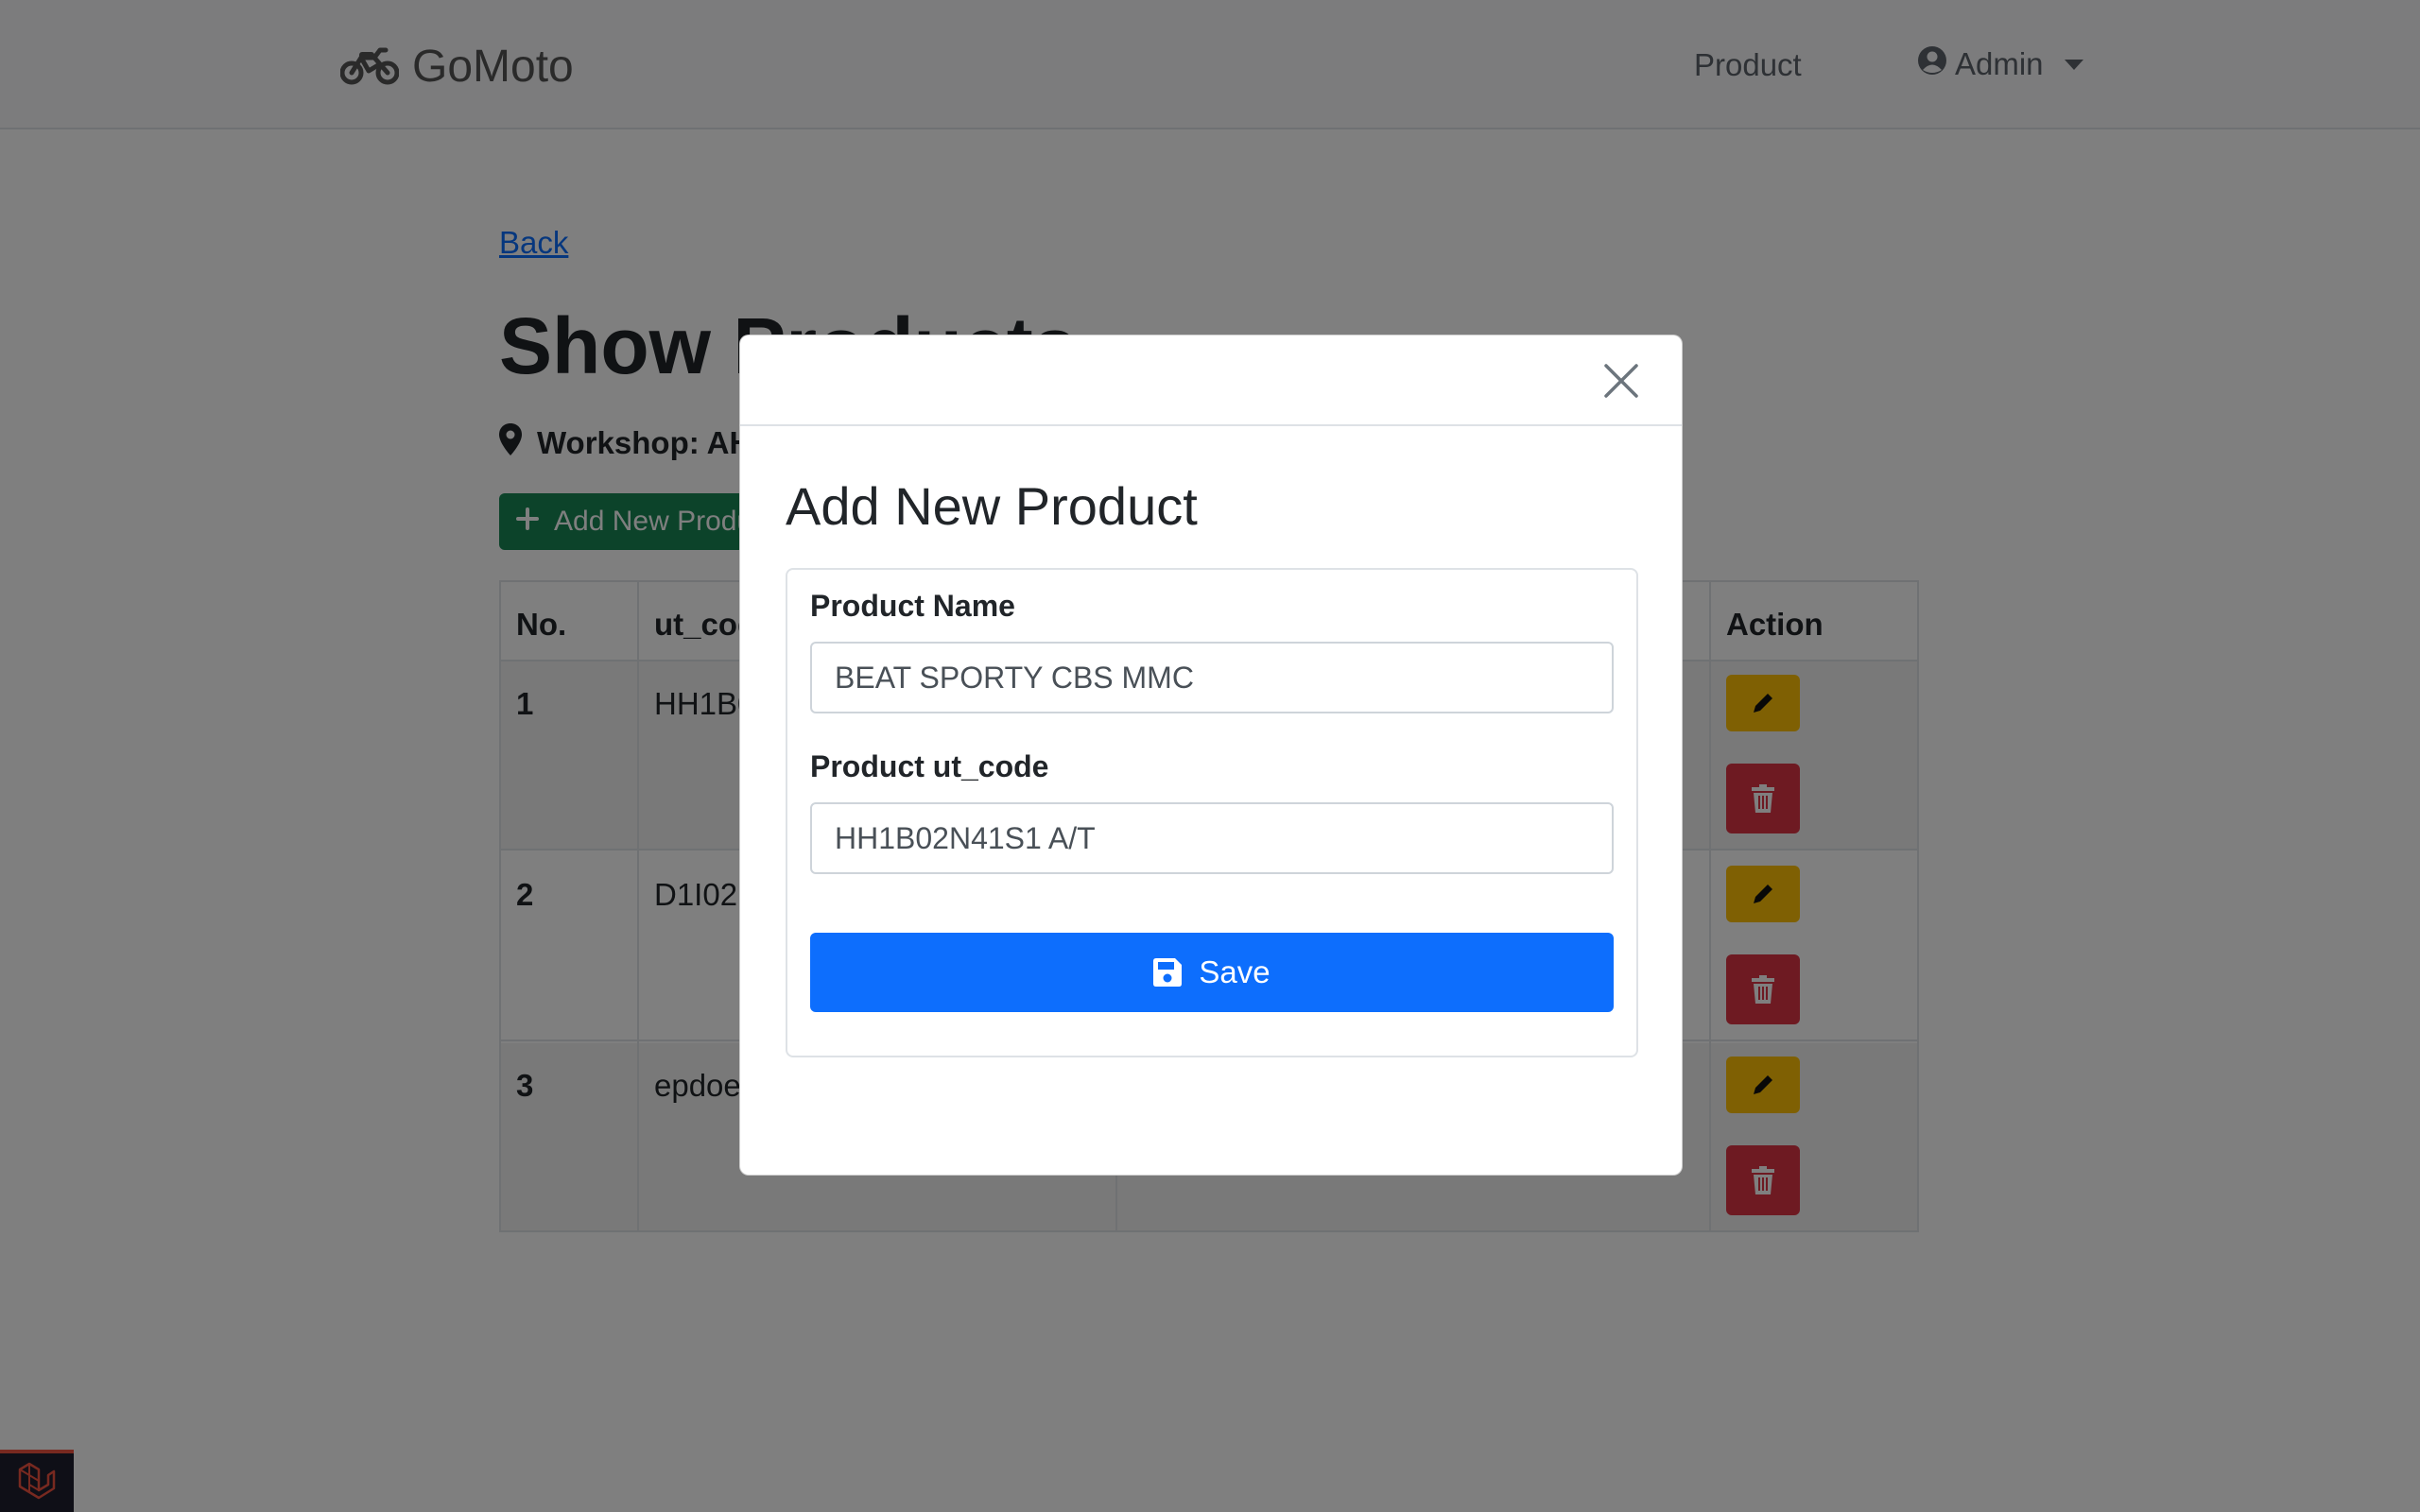 The height and width of the screenshot is (1512, 2420). I want to click on close-icon, so click(1621, 381).